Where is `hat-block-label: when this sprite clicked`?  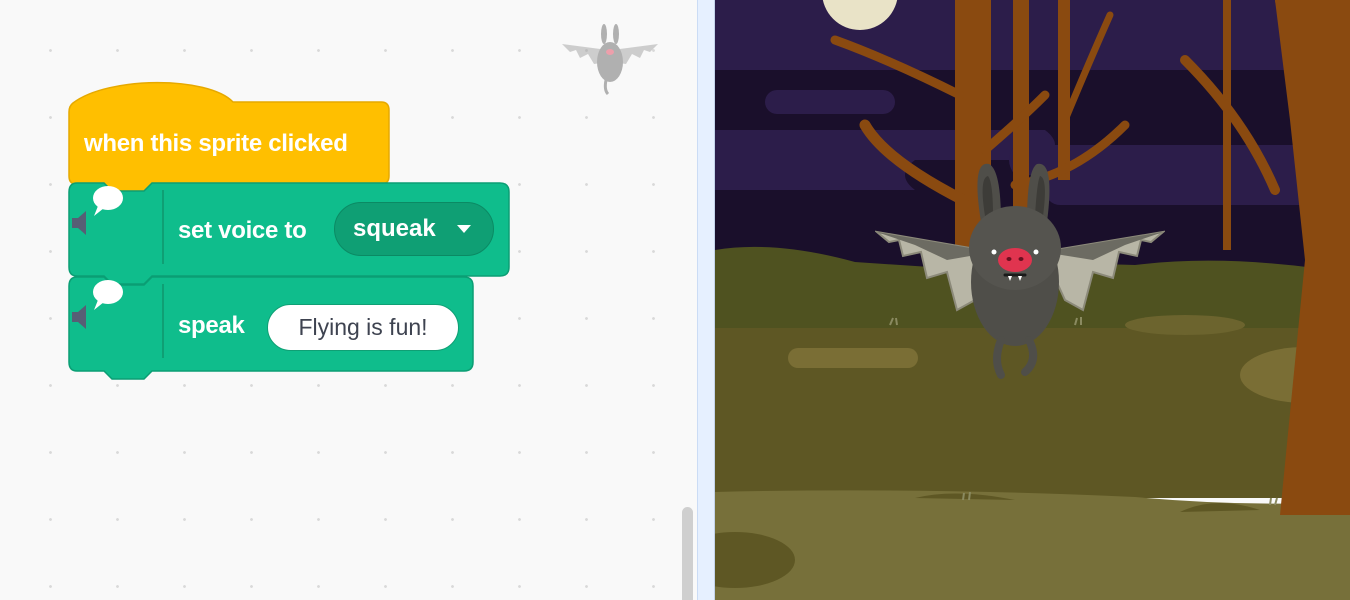
hat-block-label: when this sprite clicked is located at coordinates (216, 143).